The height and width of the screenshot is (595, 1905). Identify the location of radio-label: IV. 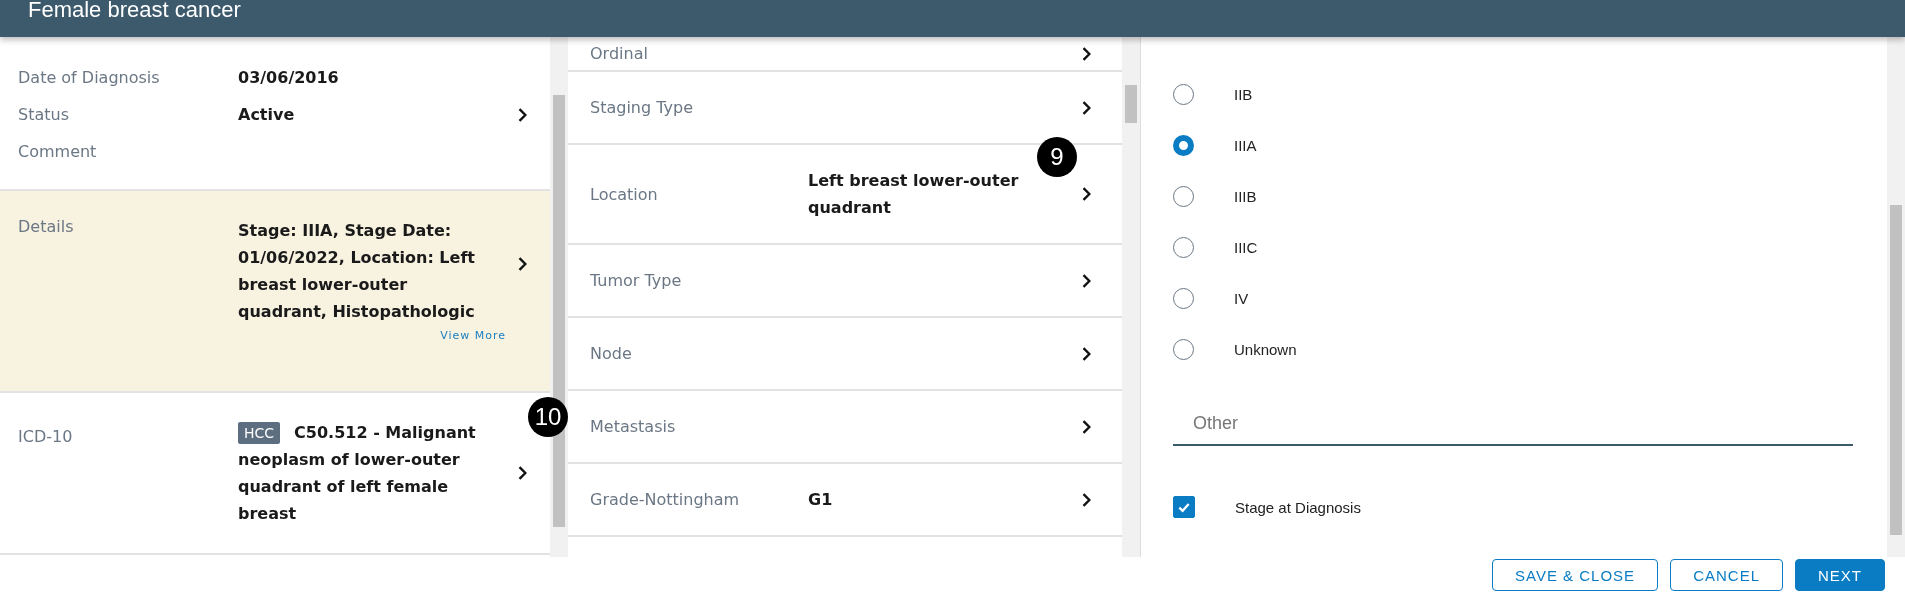
(1241, 298).